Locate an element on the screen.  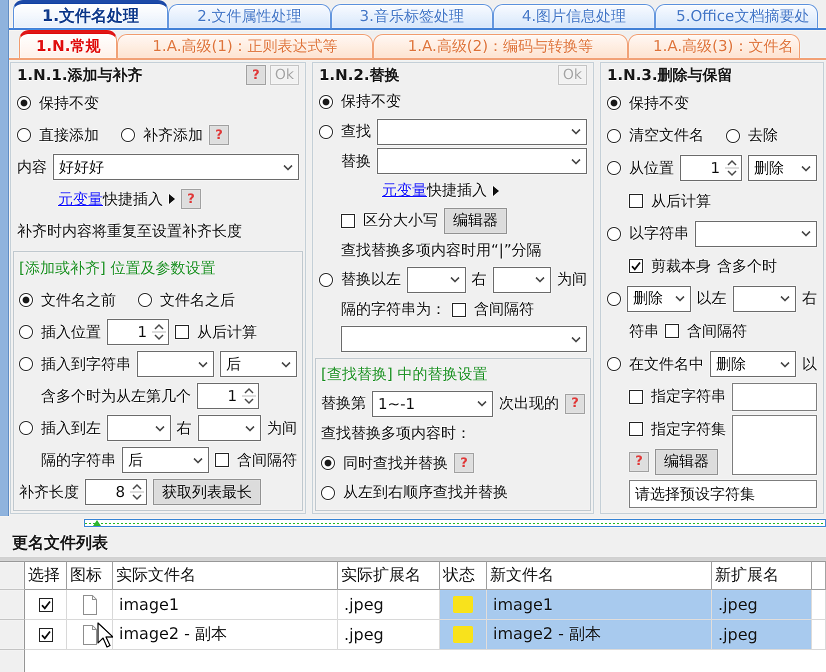
column-header: 选择 is located at coordinates (46, 576).